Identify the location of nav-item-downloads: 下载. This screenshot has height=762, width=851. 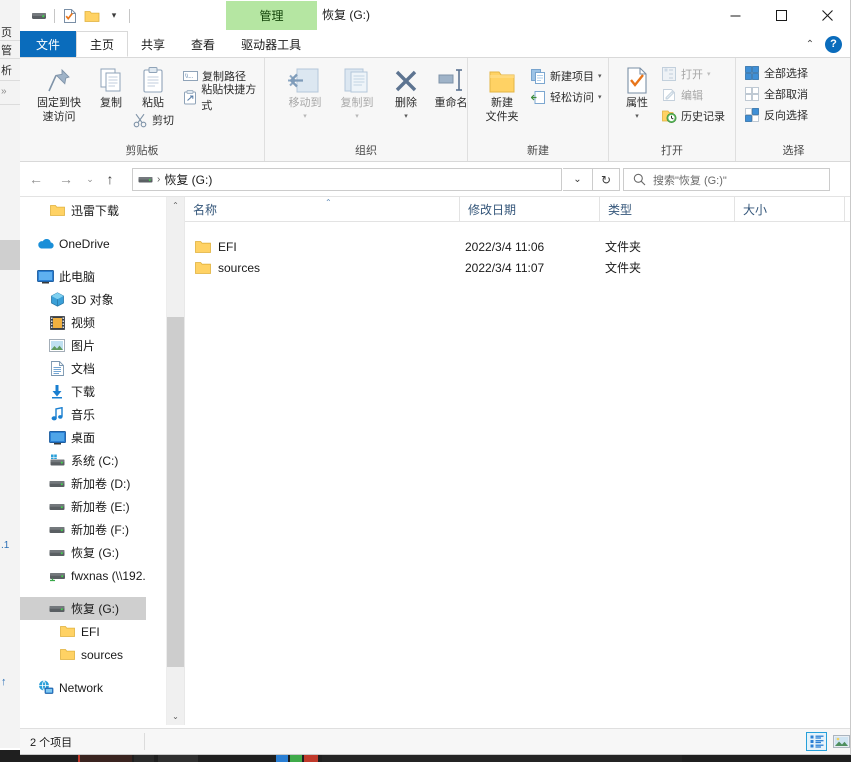
(83, 391).